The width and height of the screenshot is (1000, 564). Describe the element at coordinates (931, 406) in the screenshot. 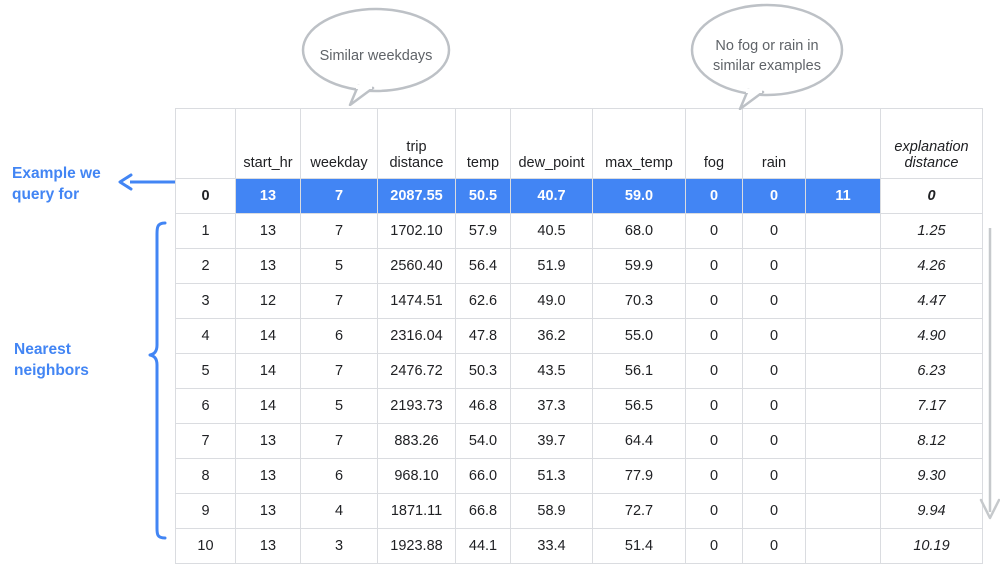

I see `cell-explanation-distance: 7.17` at that location.